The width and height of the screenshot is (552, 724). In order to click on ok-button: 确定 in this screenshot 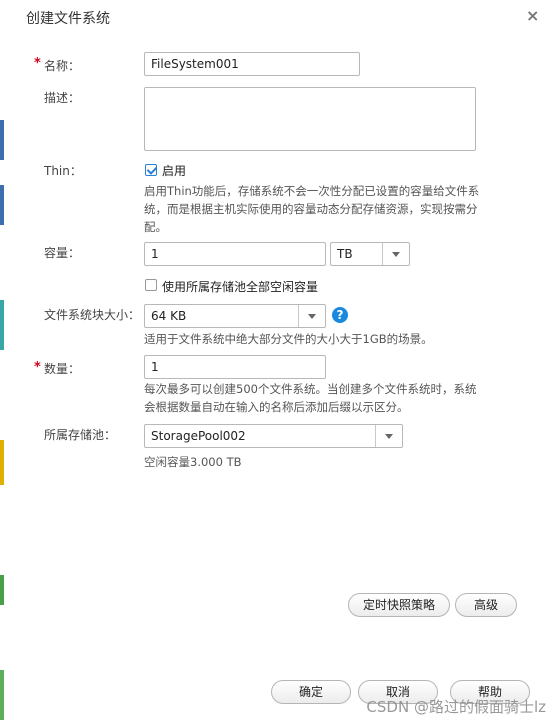, I will do `click(311, 692)`.